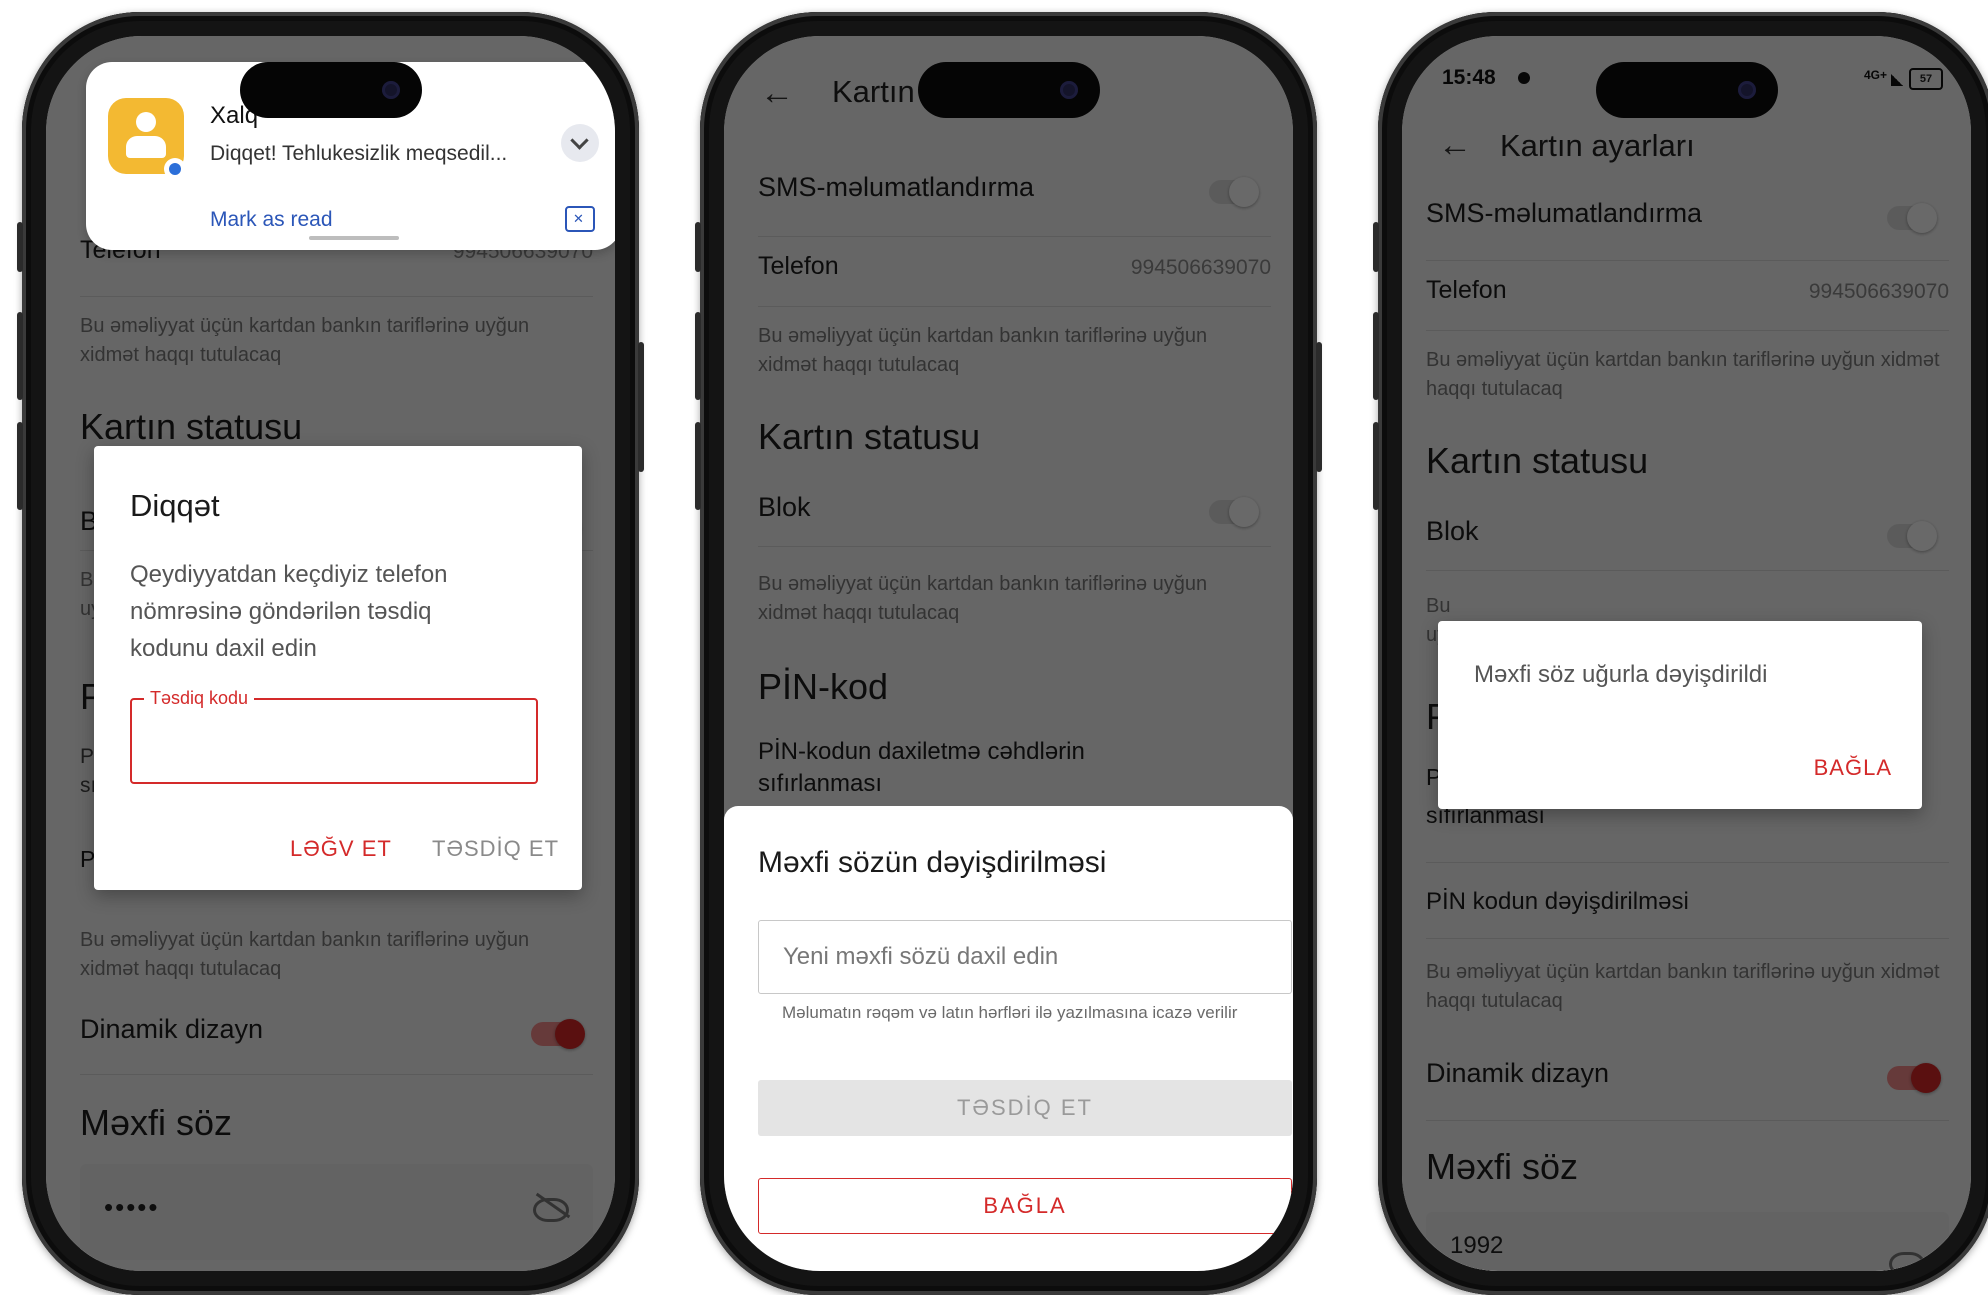 Image resolution: width=1988 pixels, height=1295 pixels. What do you see at coordinates (147, 139) in the screenshot?
I see `app-icon` at bounding box center [147, 139].